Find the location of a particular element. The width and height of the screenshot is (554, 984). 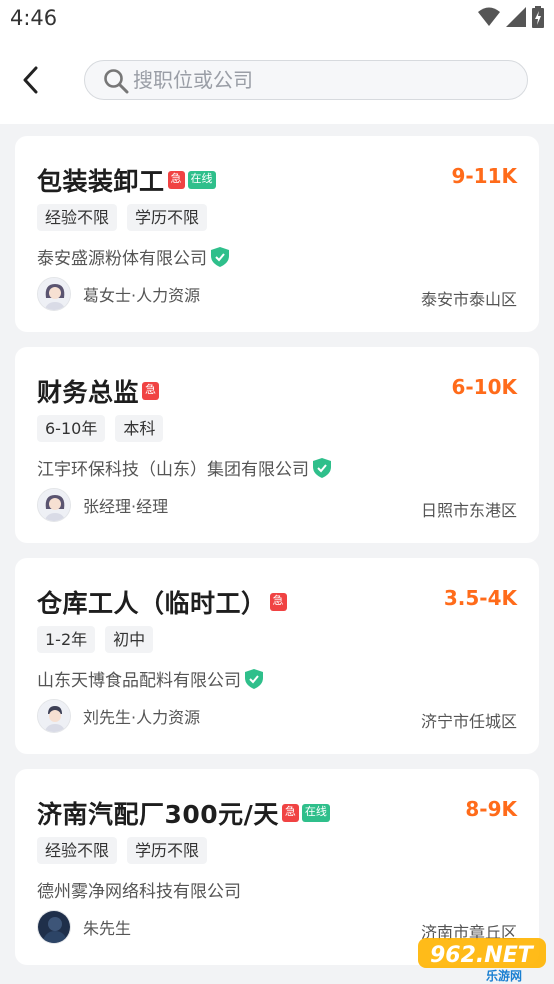

job-title-row: 财务总监 急 is located at coordinates (98, 391).